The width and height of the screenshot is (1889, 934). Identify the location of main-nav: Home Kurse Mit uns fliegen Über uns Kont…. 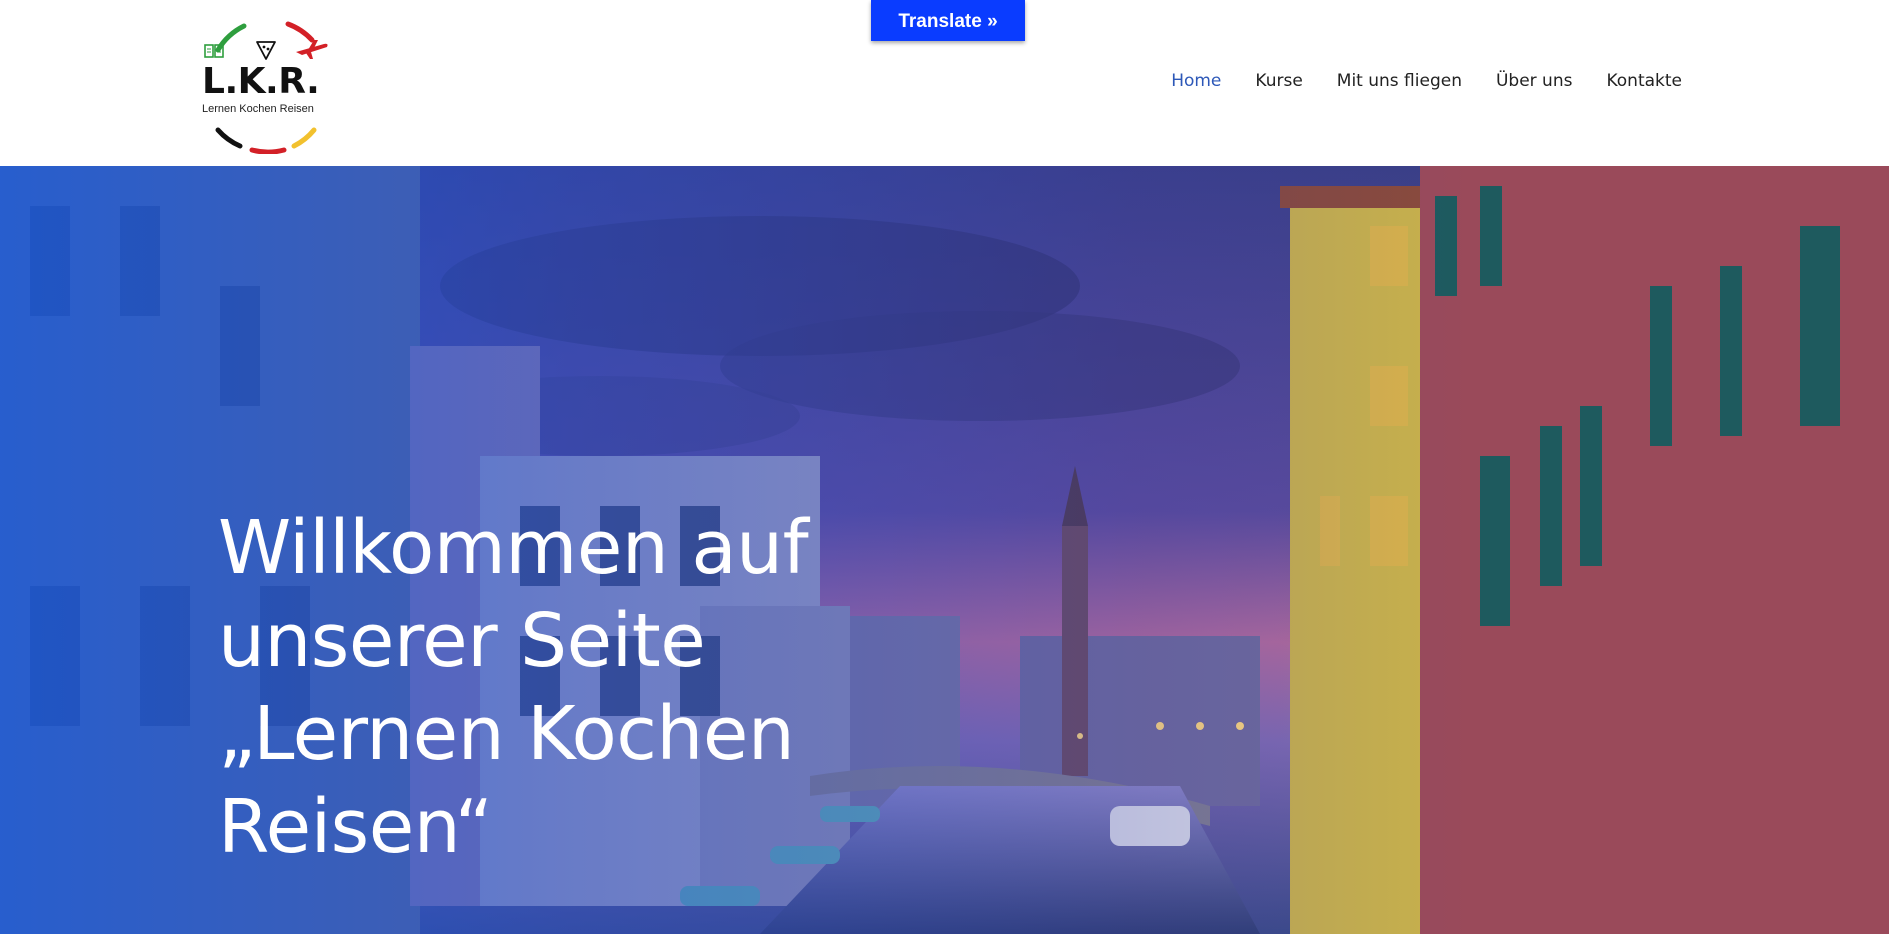
(1418, 81).